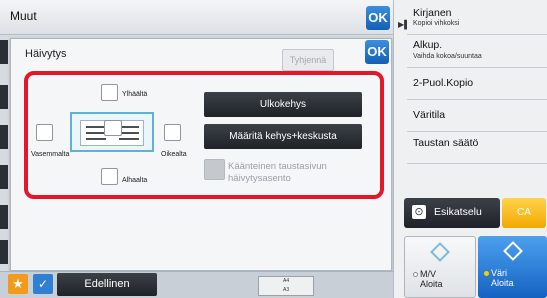 The width and height of the screenshot is (547, 298). Describe the element at coordinates (135, 94) in the screenshot. I see `top-checkbox-label: Ylhäältä` at that location.